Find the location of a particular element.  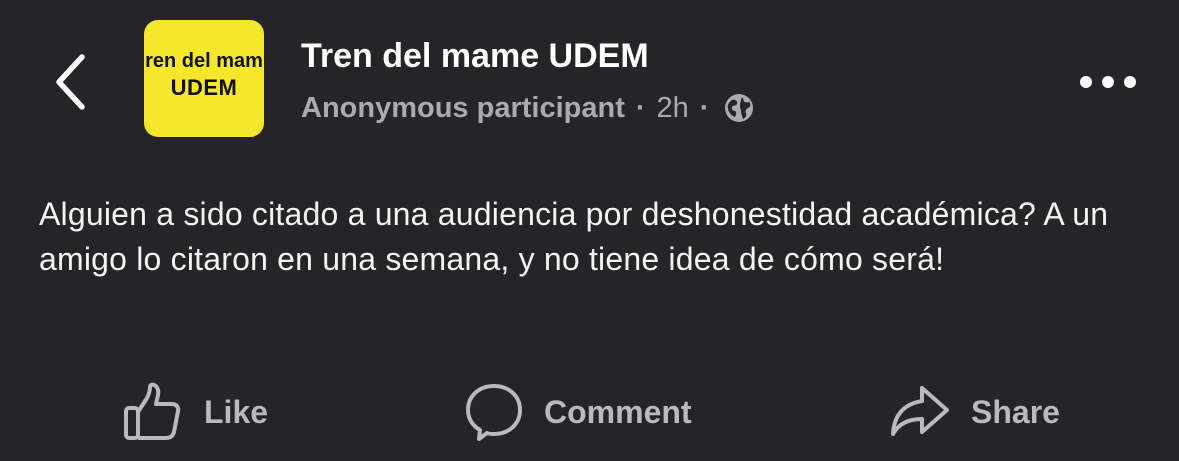

post-meta: Anonymous participant · 2h · is located at coordinates (528, 108).